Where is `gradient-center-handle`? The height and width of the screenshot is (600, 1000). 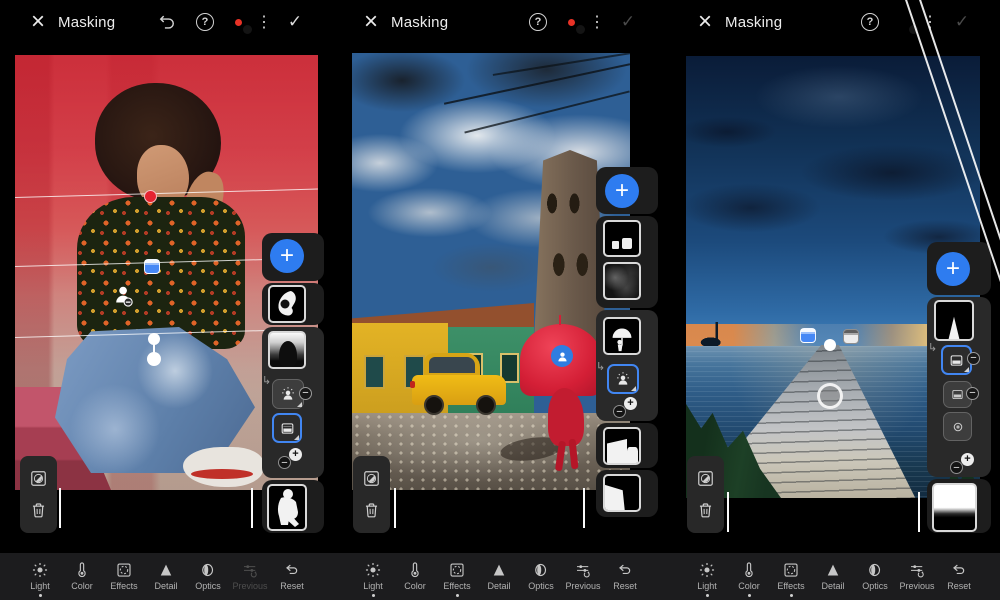
gradient-center-handle is located at coordinates (830, 345).